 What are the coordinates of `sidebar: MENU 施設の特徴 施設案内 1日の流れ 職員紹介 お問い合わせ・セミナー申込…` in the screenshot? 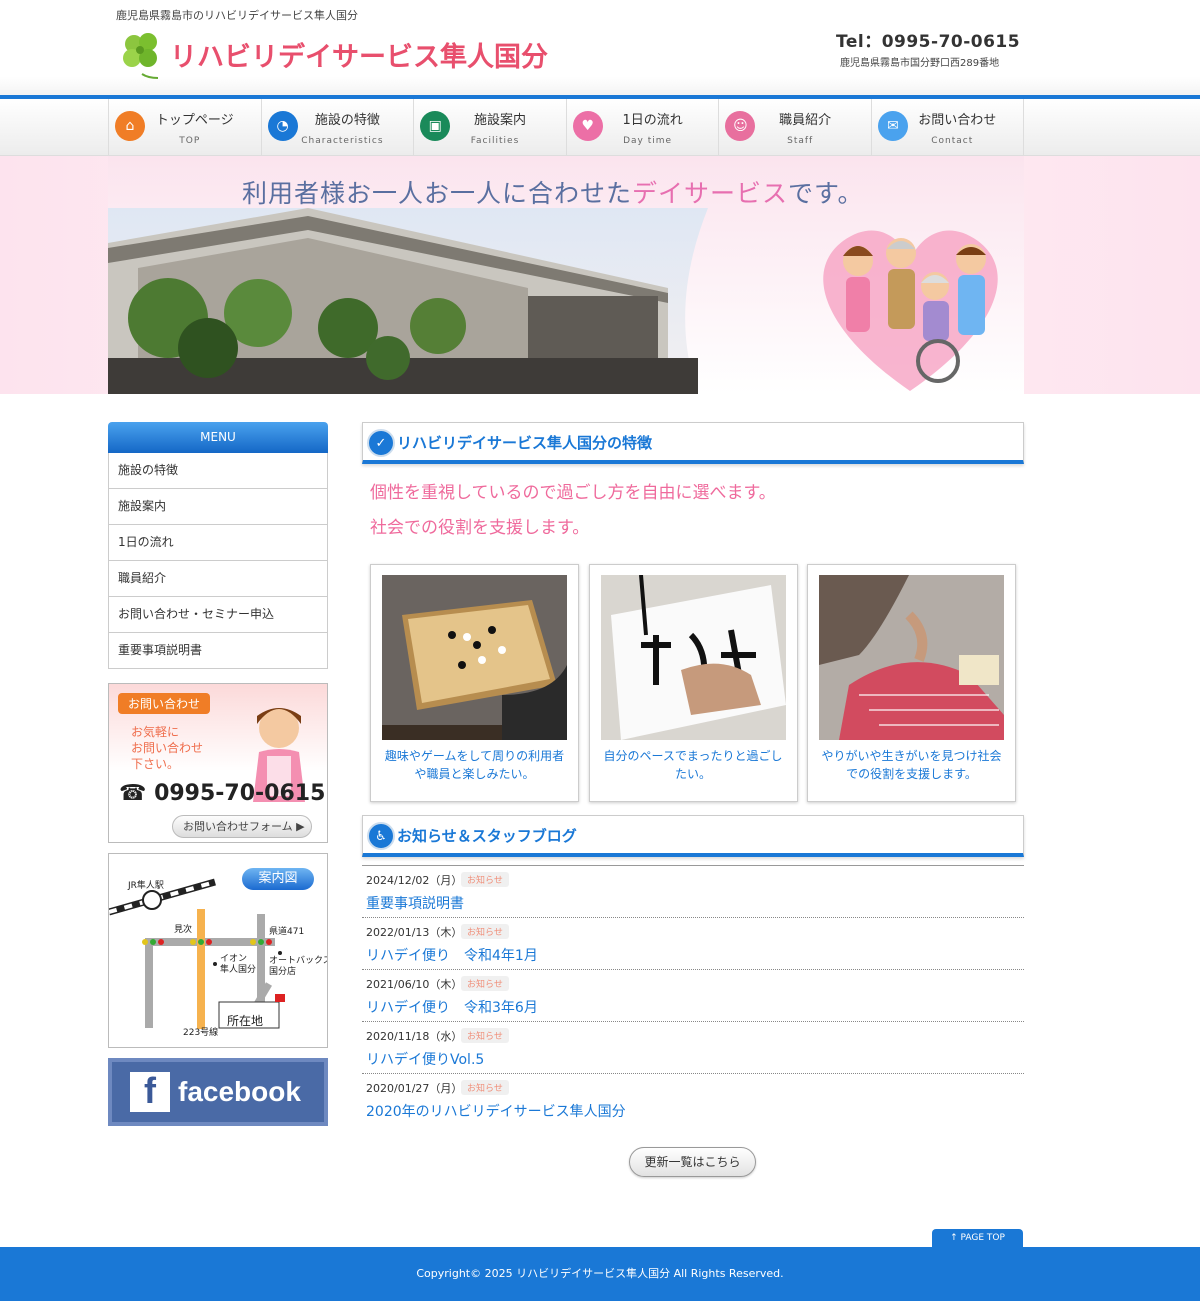 It's located at (218, 774).